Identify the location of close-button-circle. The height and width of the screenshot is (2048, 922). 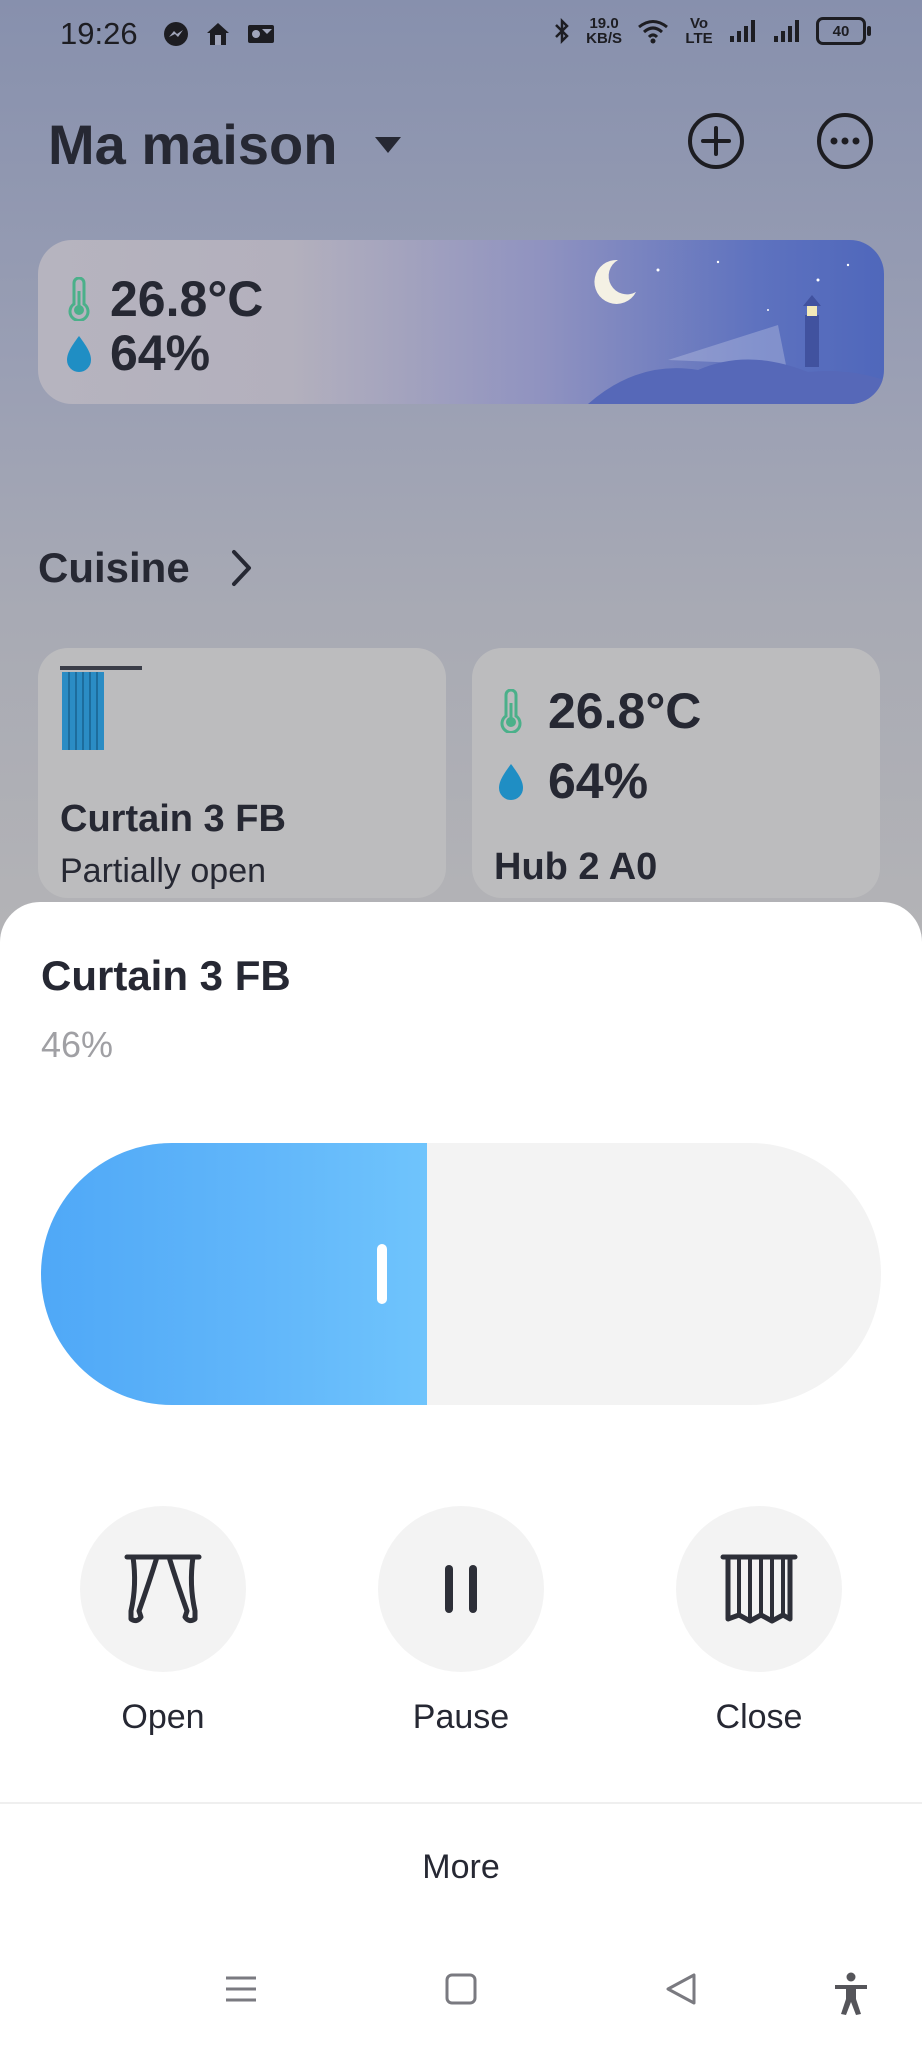
(759, 1589).